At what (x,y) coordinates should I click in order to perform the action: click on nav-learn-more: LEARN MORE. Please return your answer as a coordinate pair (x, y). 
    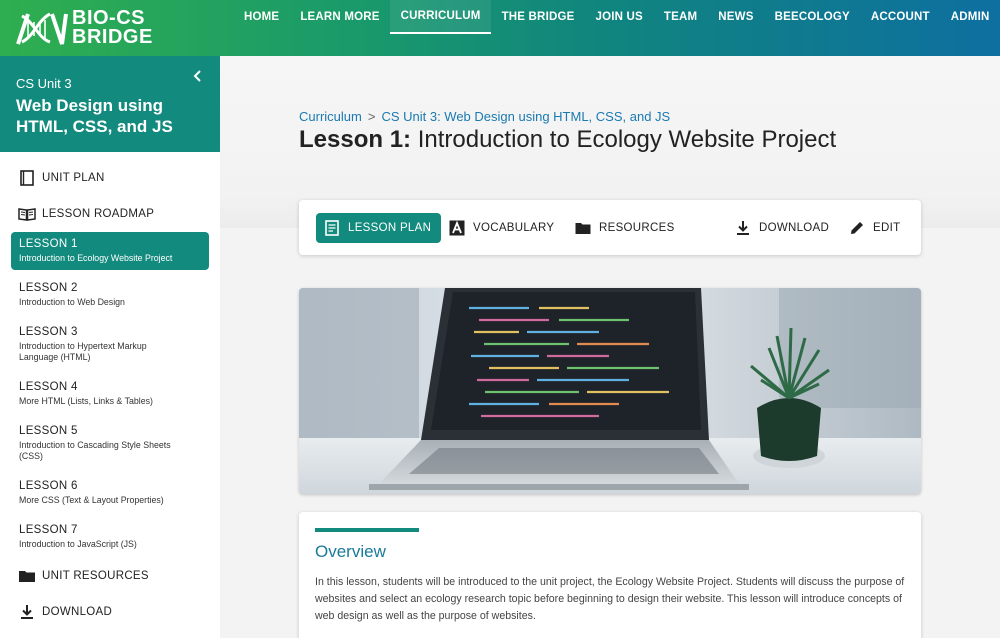
    Looking at the image, I should click on (340, 17).